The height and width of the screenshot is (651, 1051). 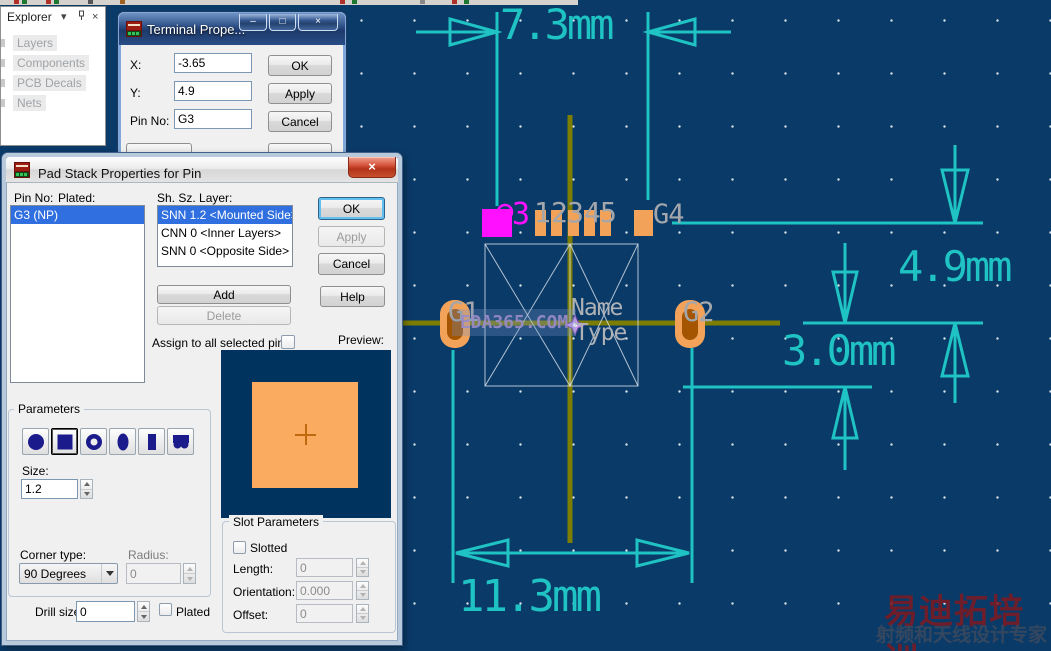 What do you see at coordinates (213, 91) in the screenshot?
I see `y-field` at bounding box center [213, 91].